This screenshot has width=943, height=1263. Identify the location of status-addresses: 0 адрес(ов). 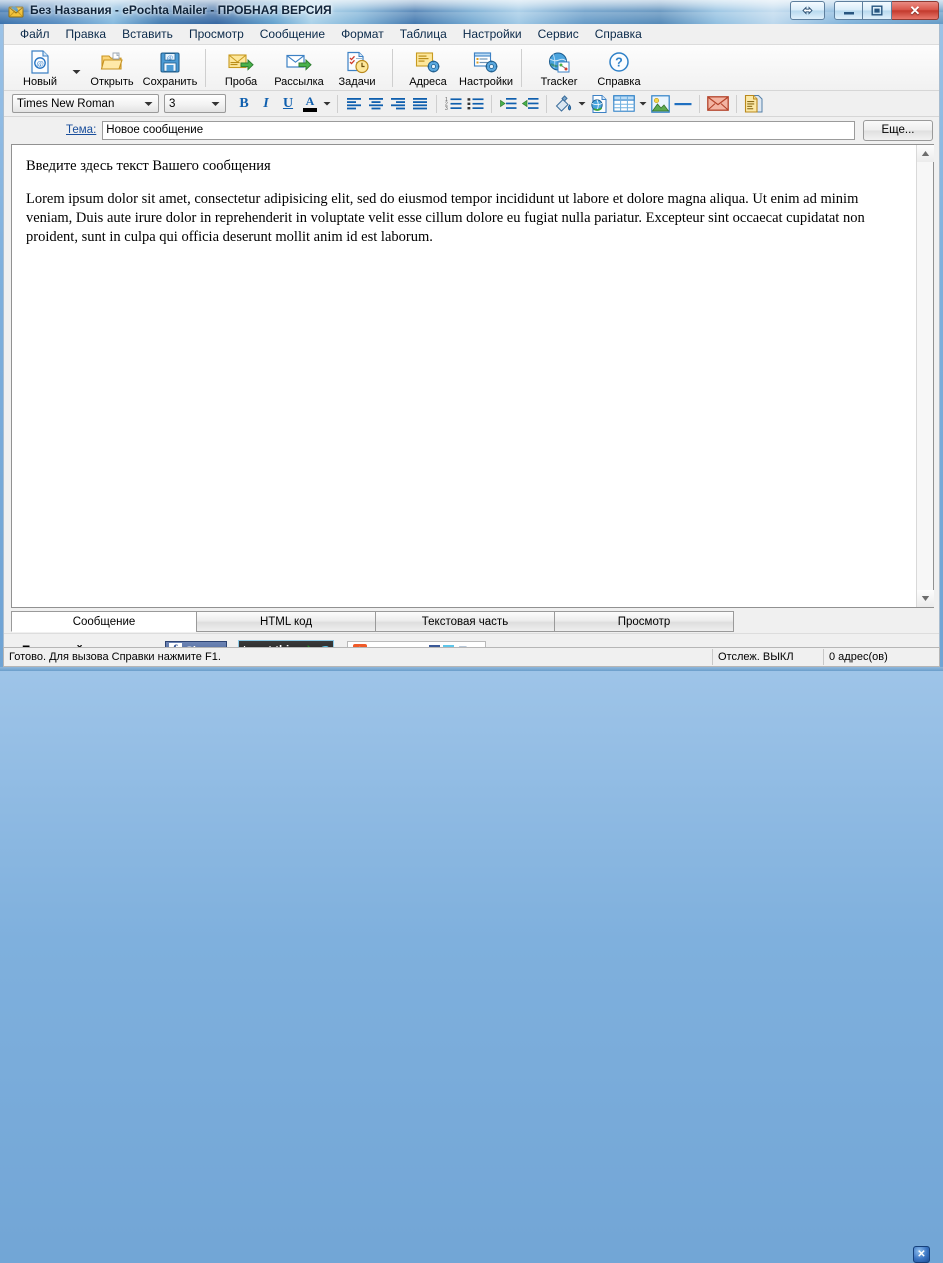
(858, 657).